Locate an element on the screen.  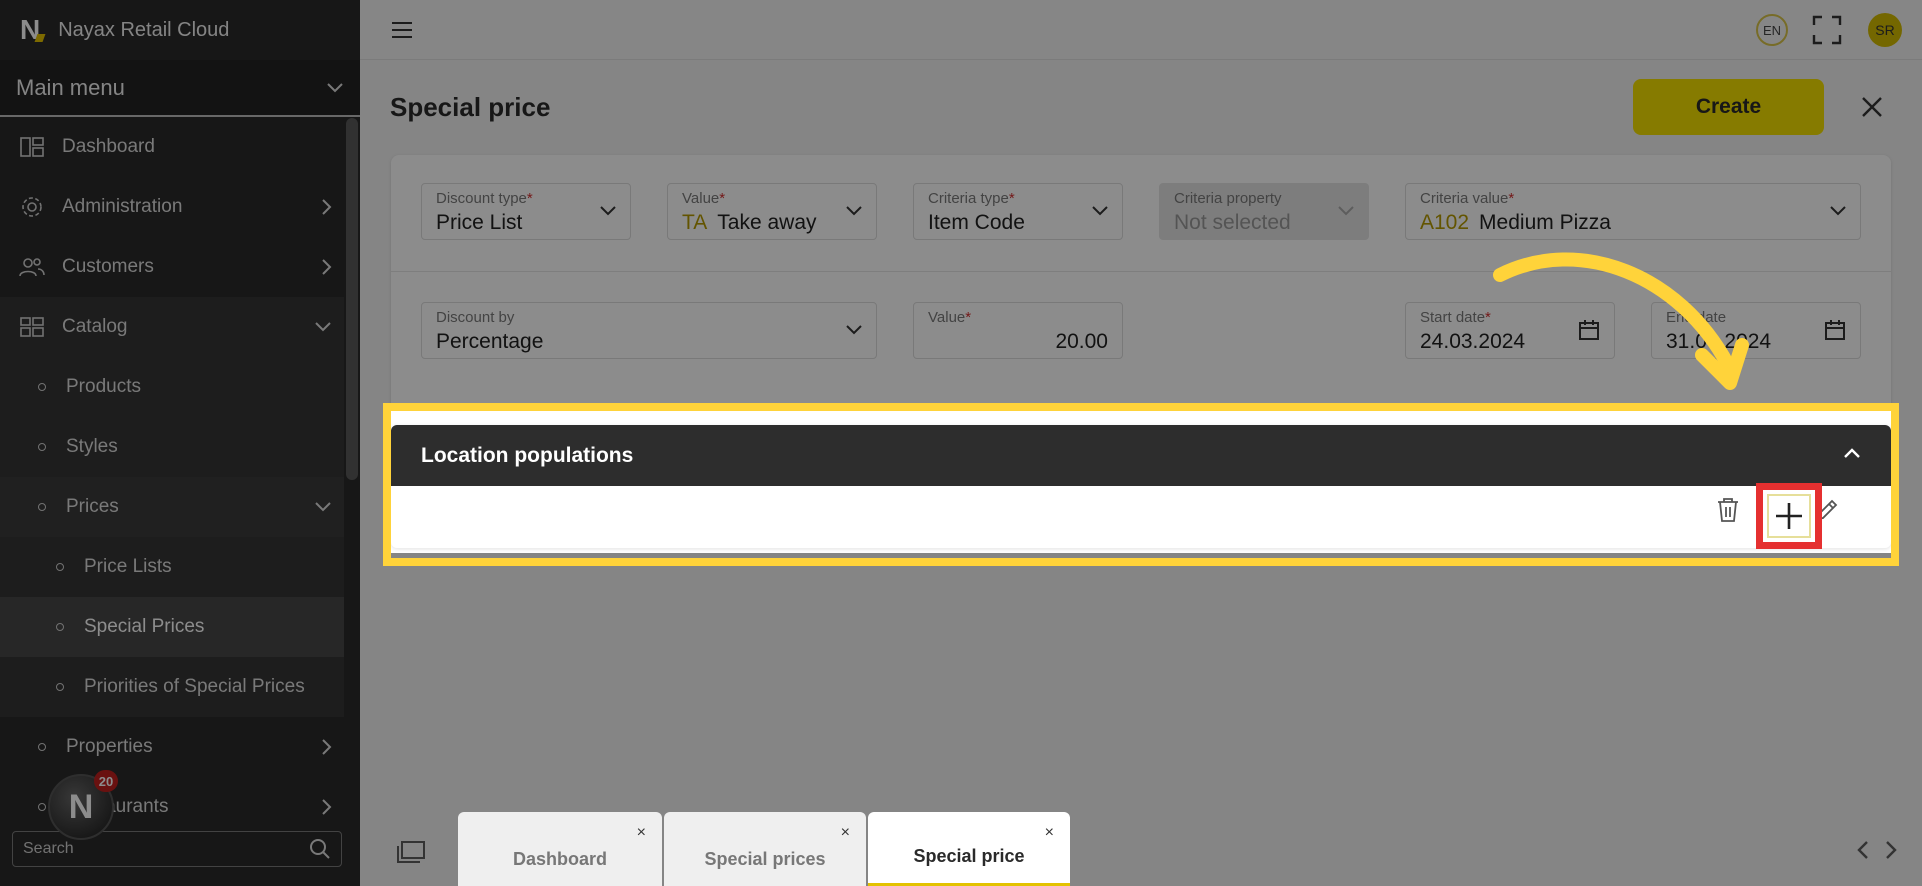
field-value: A102 Medium Pizza is located at coordinates (1633, 223).